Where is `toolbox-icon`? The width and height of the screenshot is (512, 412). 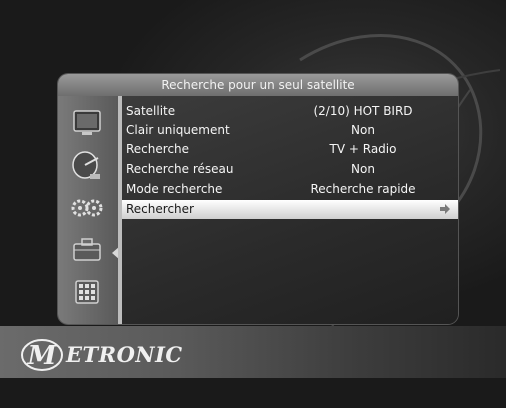
toolbox-icon is located at coordinates (87, 250).